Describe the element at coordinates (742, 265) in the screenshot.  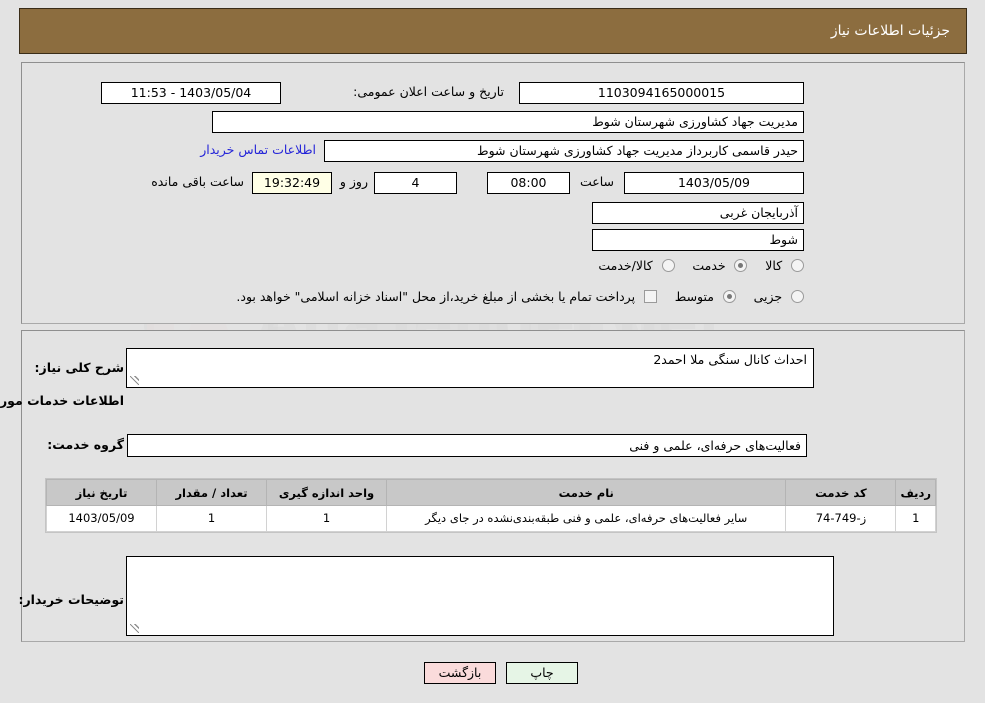
I see `category-radio-khedmat` at that location.